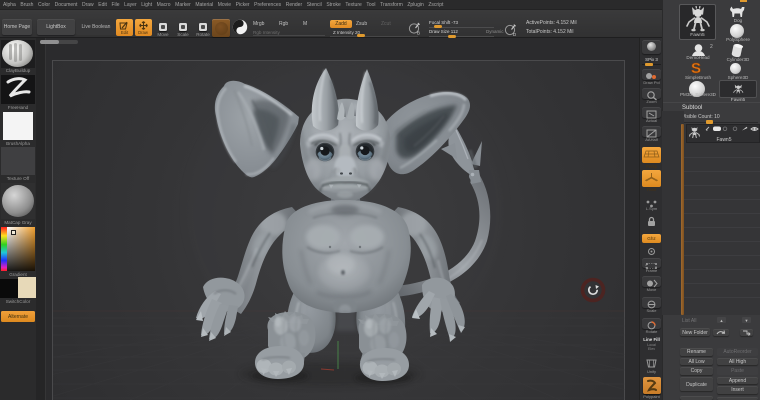 The width and height of the screenshot is (760, 400). I want to click on svg-text: S, so click(696, 67).